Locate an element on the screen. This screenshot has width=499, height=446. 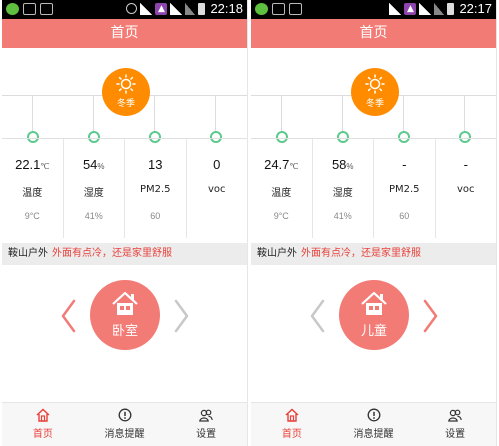
reading-label: 湿度 is located at coordinates (93, 193).